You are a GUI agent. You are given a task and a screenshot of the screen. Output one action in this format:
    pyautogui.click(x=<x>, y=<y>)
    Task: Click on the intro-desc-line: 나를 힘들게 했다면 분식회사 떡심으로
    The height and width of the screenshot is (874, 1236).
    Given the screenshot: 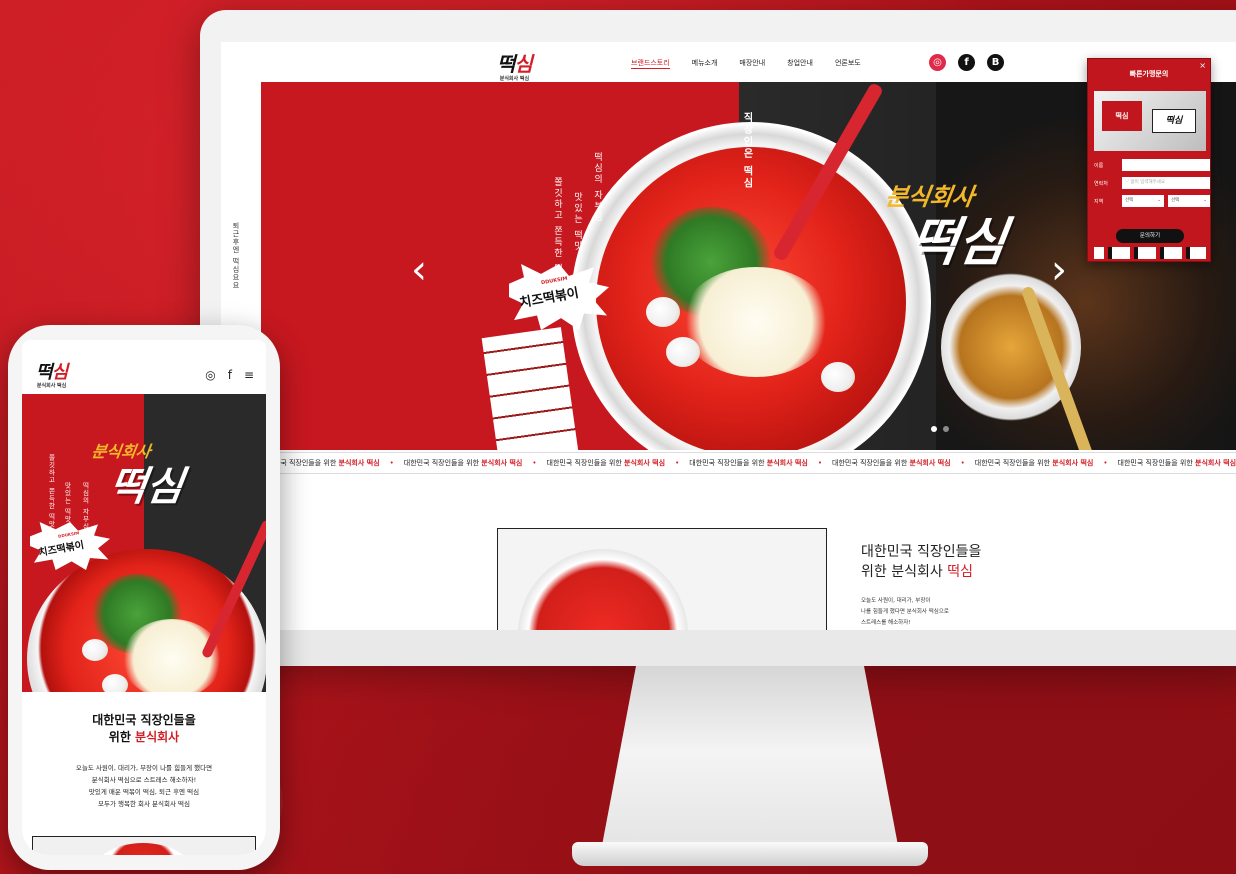 What is the action you would take?
    pyautogui.click(x=905, y=612)
    